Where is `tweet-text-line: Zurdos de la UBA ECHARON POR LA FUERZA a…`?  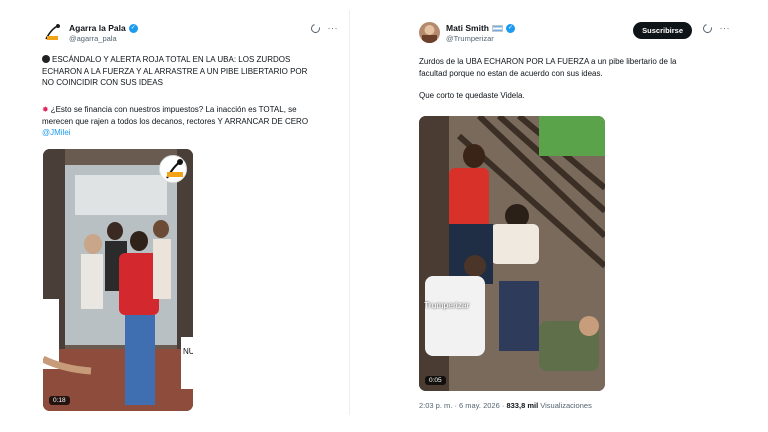
tweet-text-line: Zurdos de la UBA ECHARON POR LA FUERZA a… is located at coordinates (548, 61).